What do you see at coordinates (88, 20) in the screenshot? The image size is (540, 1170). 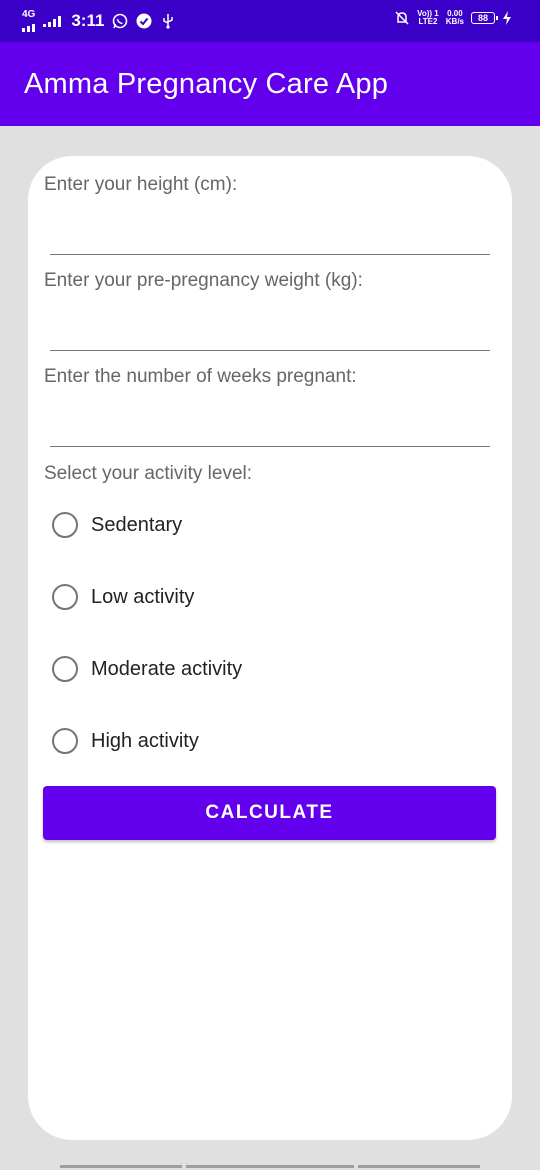 I see `clock: 3:11` at bounding box center [88, 20].